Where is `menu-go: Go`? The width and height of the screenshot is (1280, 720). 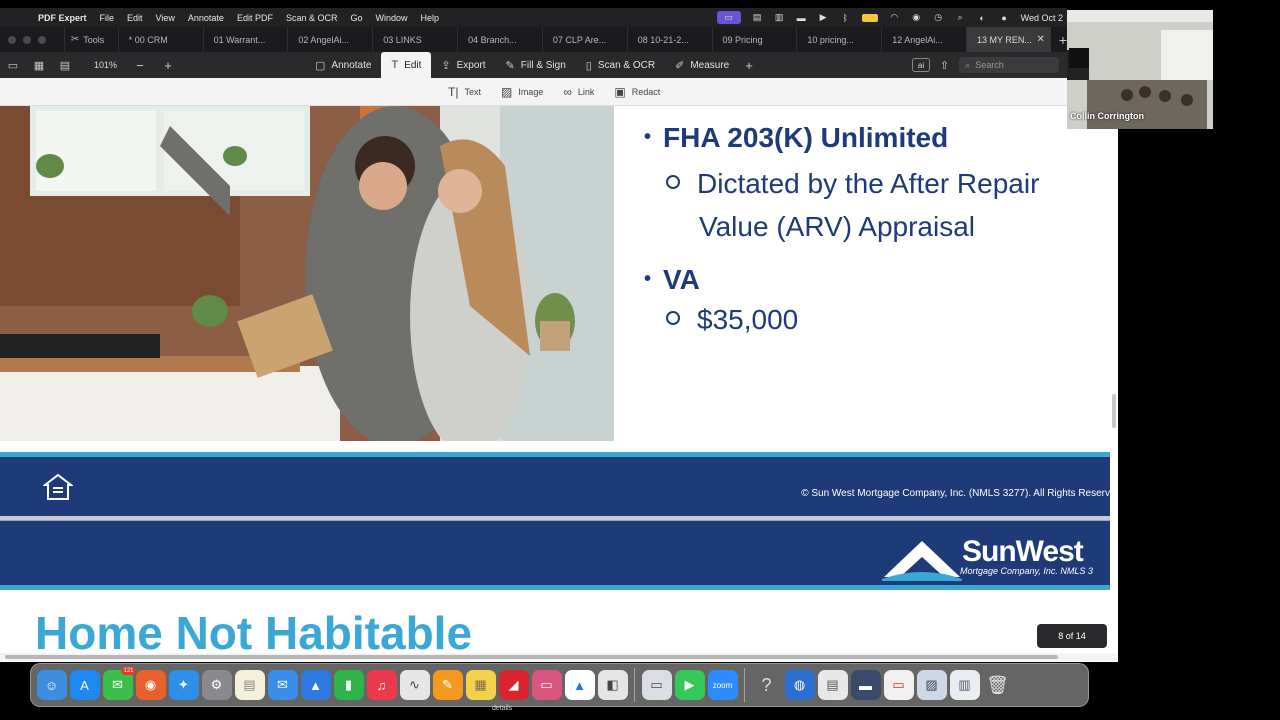 menu-go: Go is located at coordinates (356, 18).